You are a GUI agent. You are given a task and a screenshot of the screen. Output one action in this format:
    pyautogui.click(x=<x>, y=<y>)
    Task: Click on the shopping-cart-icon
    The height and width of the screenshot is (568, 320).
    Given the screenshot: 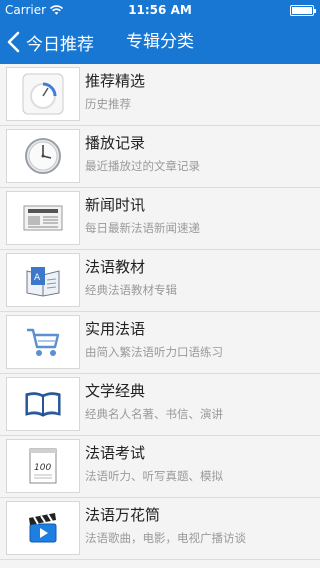 What is the action you would take?
    pyautogui.click(x=43, y=342)
    